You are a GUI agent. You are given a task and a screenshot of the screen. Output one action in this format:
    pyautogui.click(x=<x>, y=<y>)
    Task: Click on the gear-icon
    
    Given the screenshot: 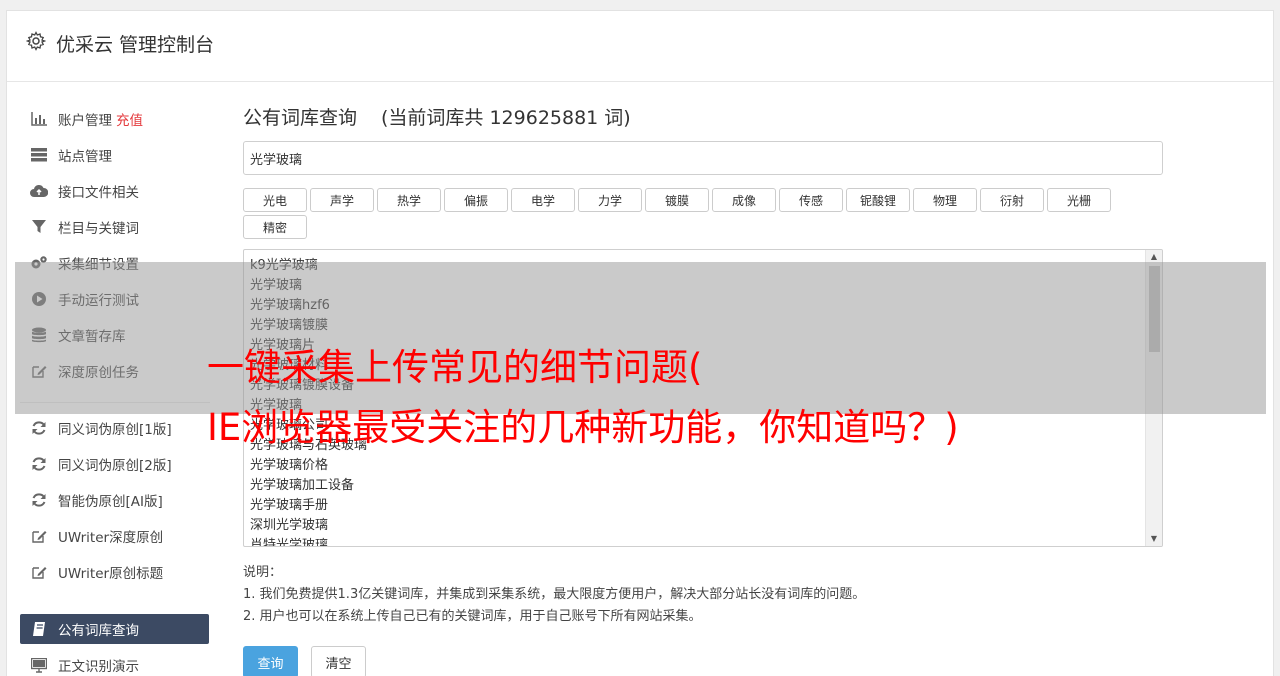 What is the action you would take?
    pyautogui.click(x=36, y=41)
    